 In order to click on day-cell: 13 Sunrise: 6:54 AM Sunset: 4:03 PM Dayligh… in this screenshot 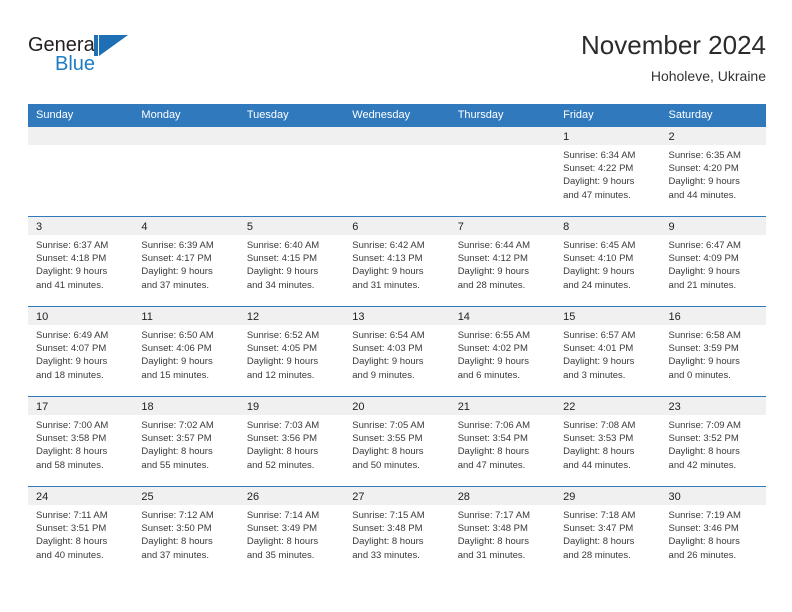, I will do `click(397, 351)`.